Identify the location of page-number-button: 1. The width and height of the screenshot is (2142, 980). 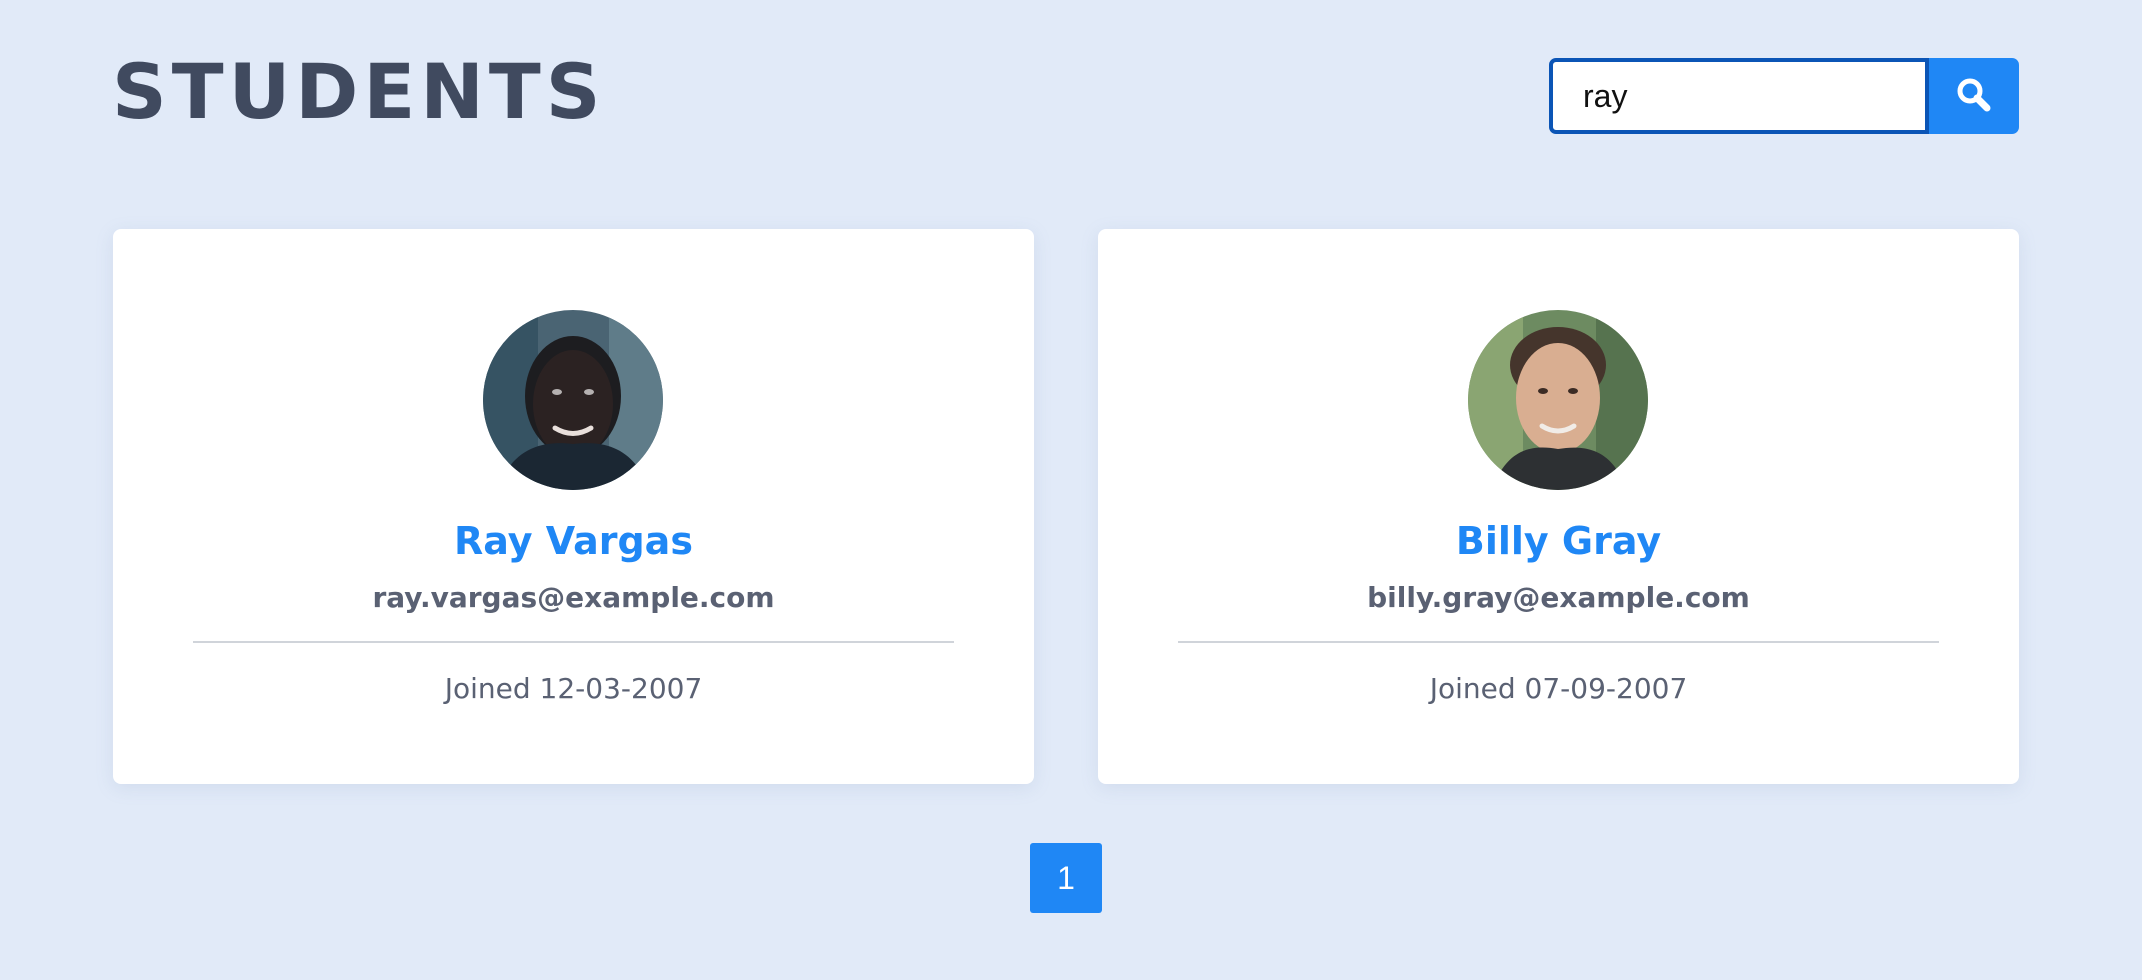
(1066, 878).